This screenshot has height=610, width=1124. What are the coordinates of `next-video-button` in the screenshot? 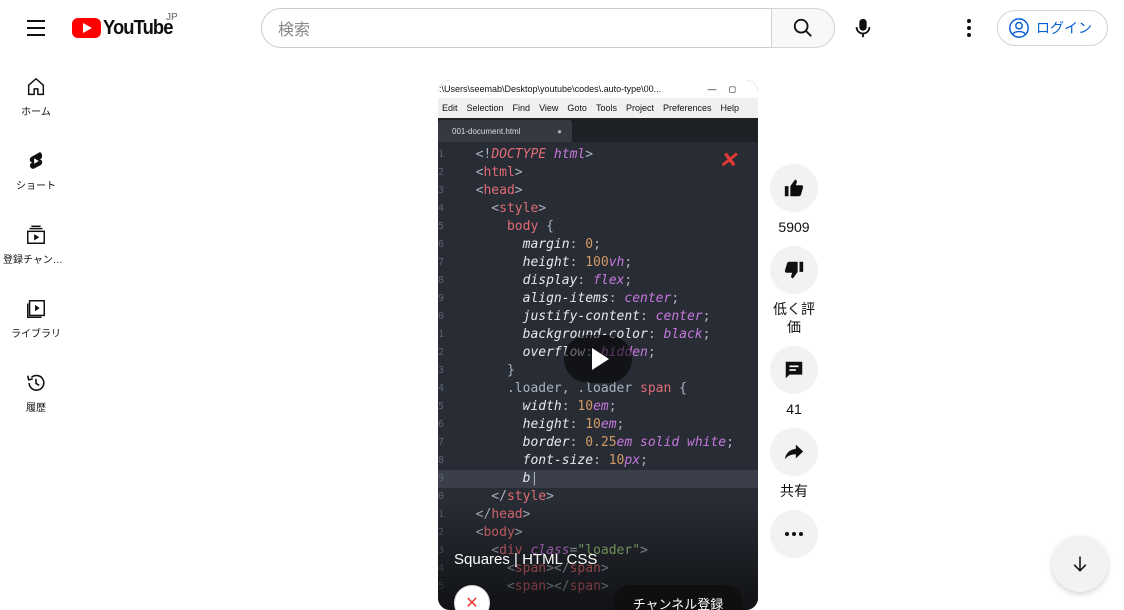 It's located at (1080, 564).